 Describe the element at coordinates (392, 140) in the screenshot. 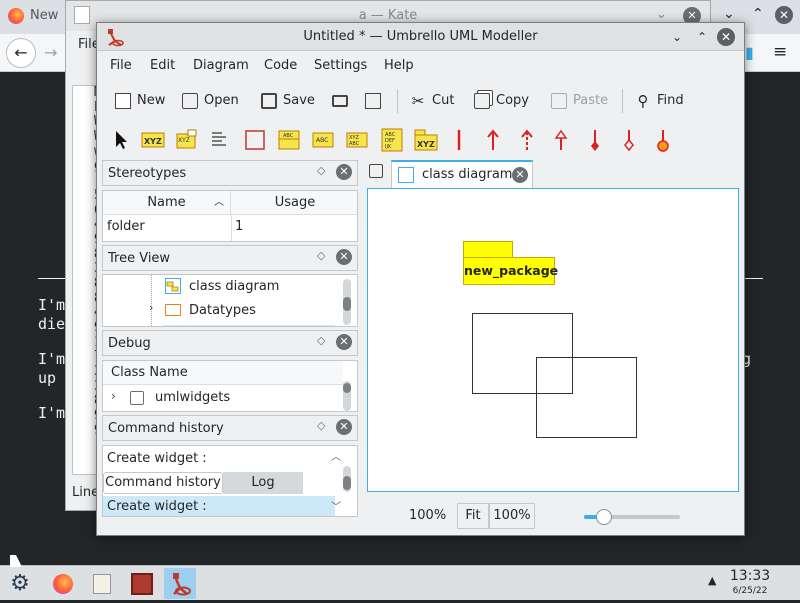

I see `component-tool-icon: ABC DEF IJK` at that location.